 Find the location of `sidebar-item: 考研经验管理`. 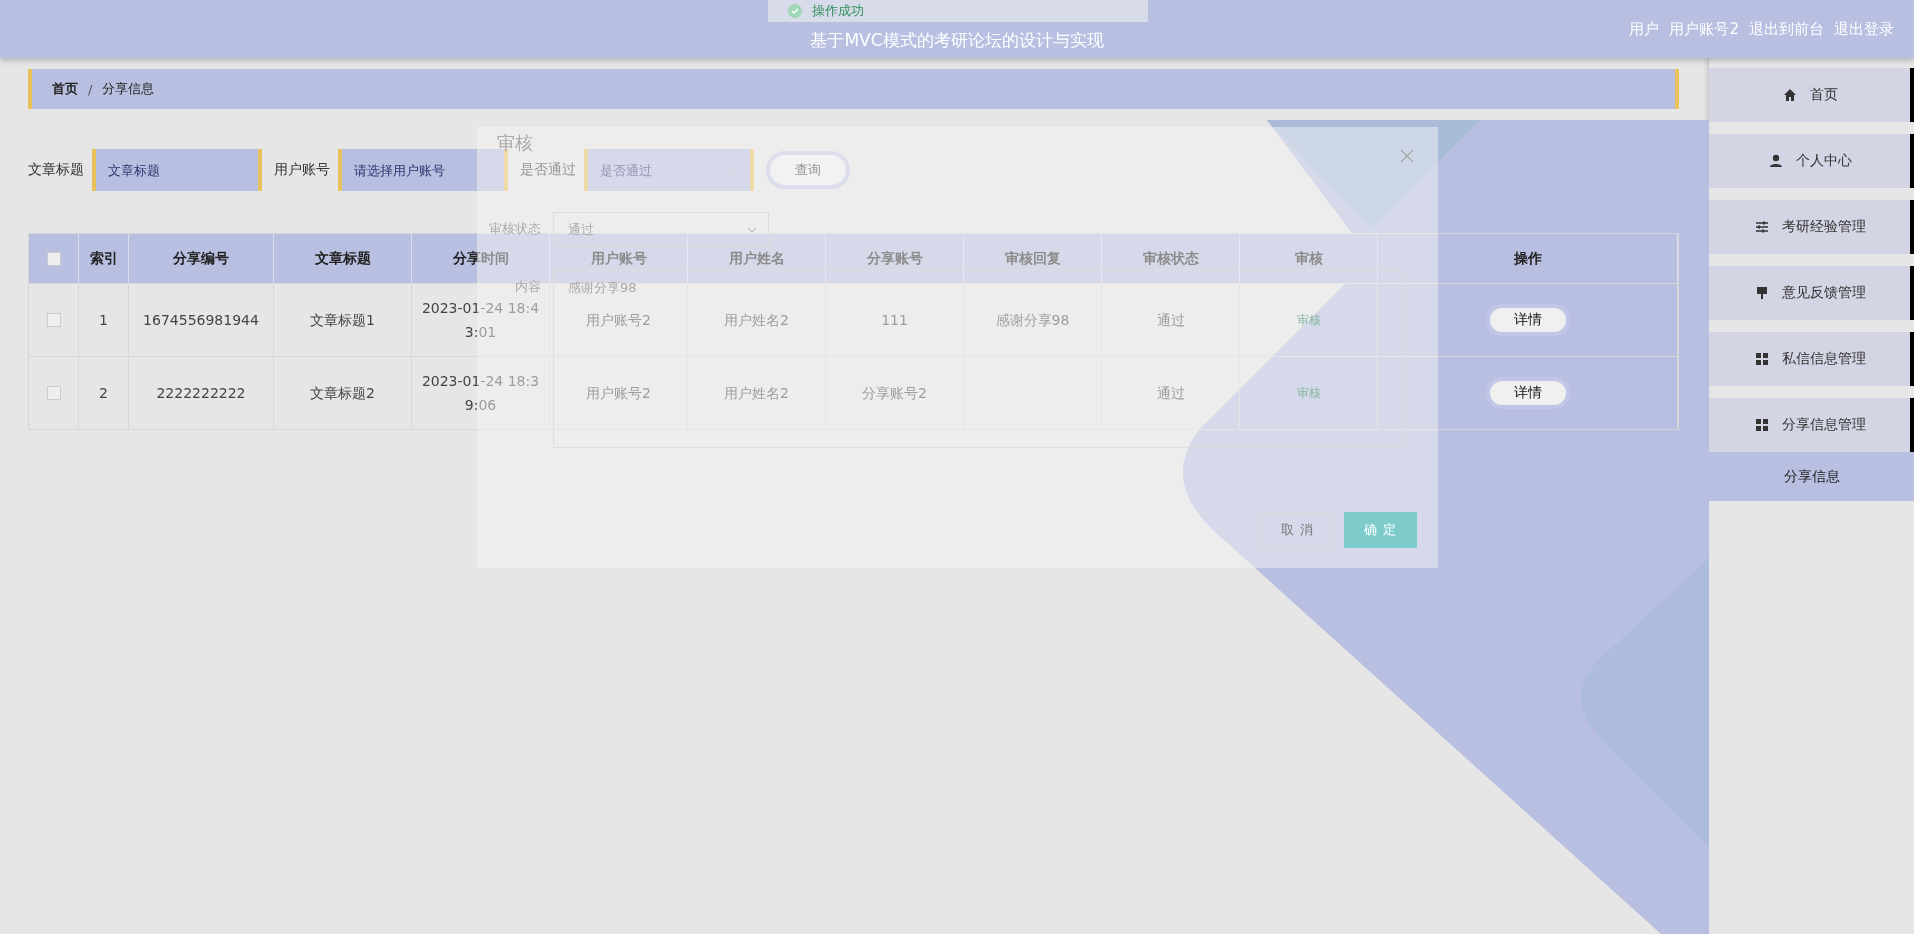

sidebar-item: 考研经验管理 is located at coordinates (1811, 227).